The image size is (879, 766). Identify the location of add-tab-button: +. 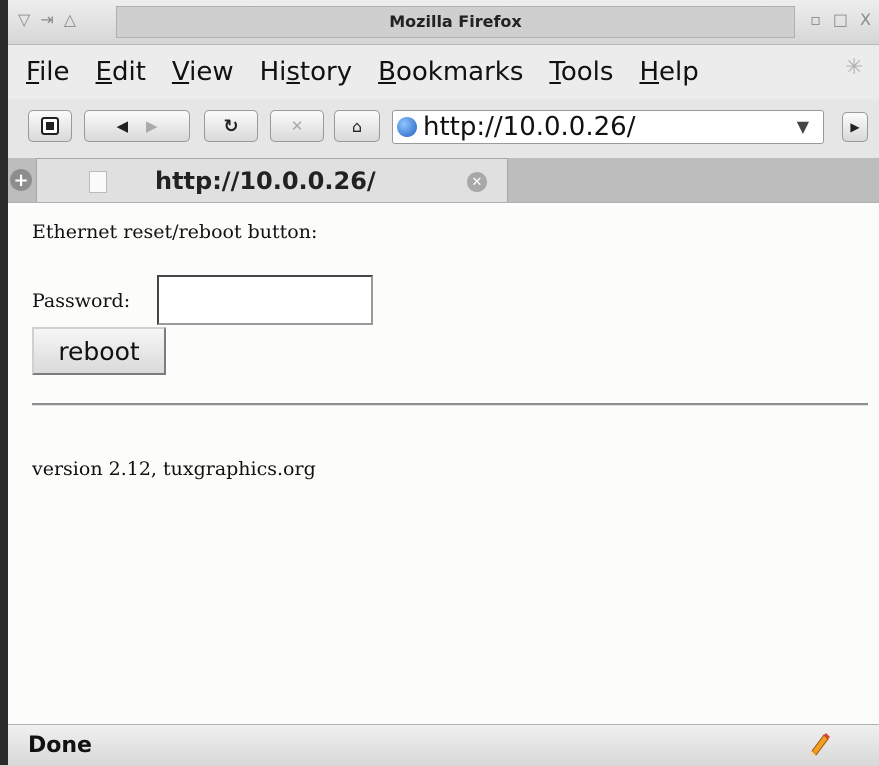
(21, 180).